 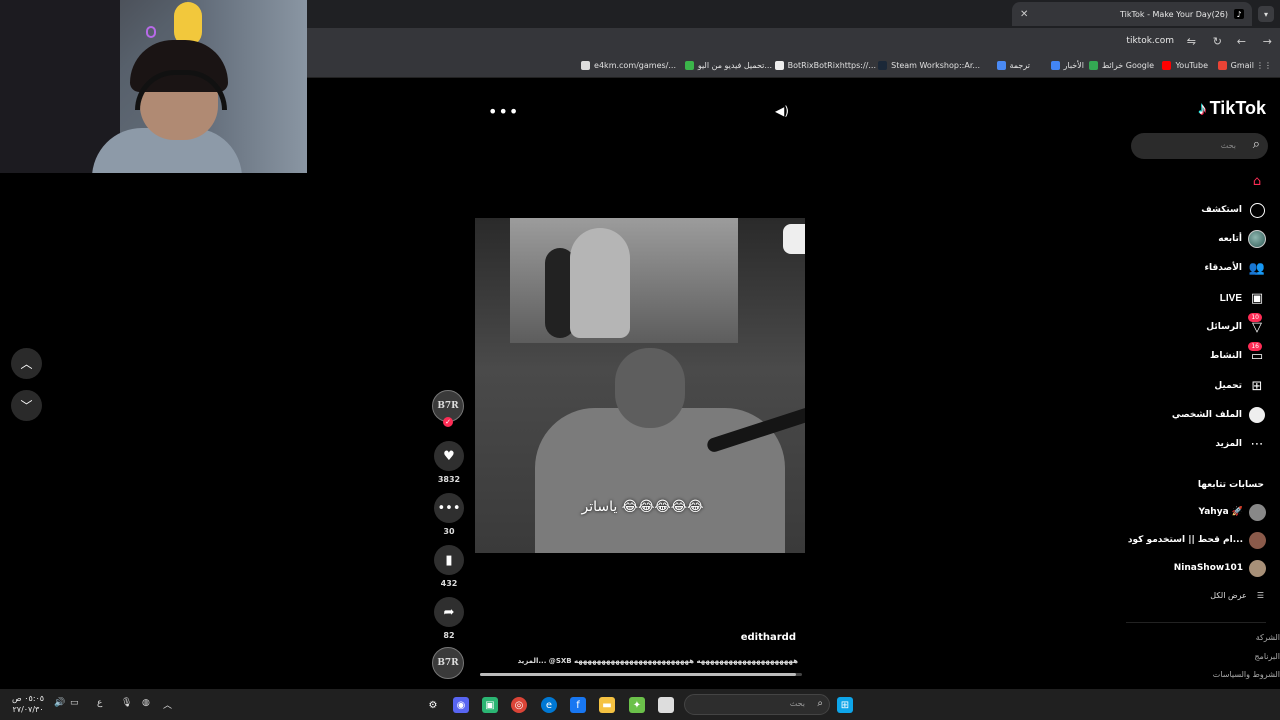 I want to click on more-icon: ⋯, so click(x=1257, y=444).